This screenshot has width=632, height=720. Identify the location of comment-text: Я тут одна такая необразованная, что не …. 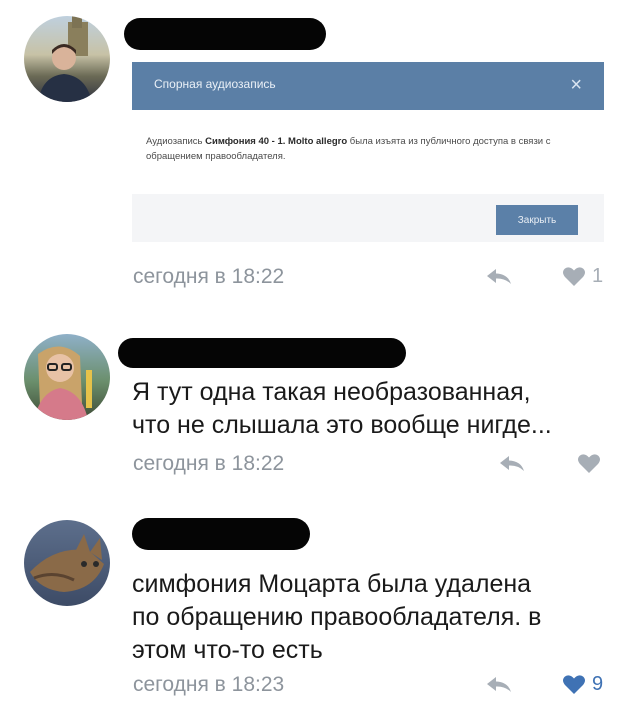
(342, 408).